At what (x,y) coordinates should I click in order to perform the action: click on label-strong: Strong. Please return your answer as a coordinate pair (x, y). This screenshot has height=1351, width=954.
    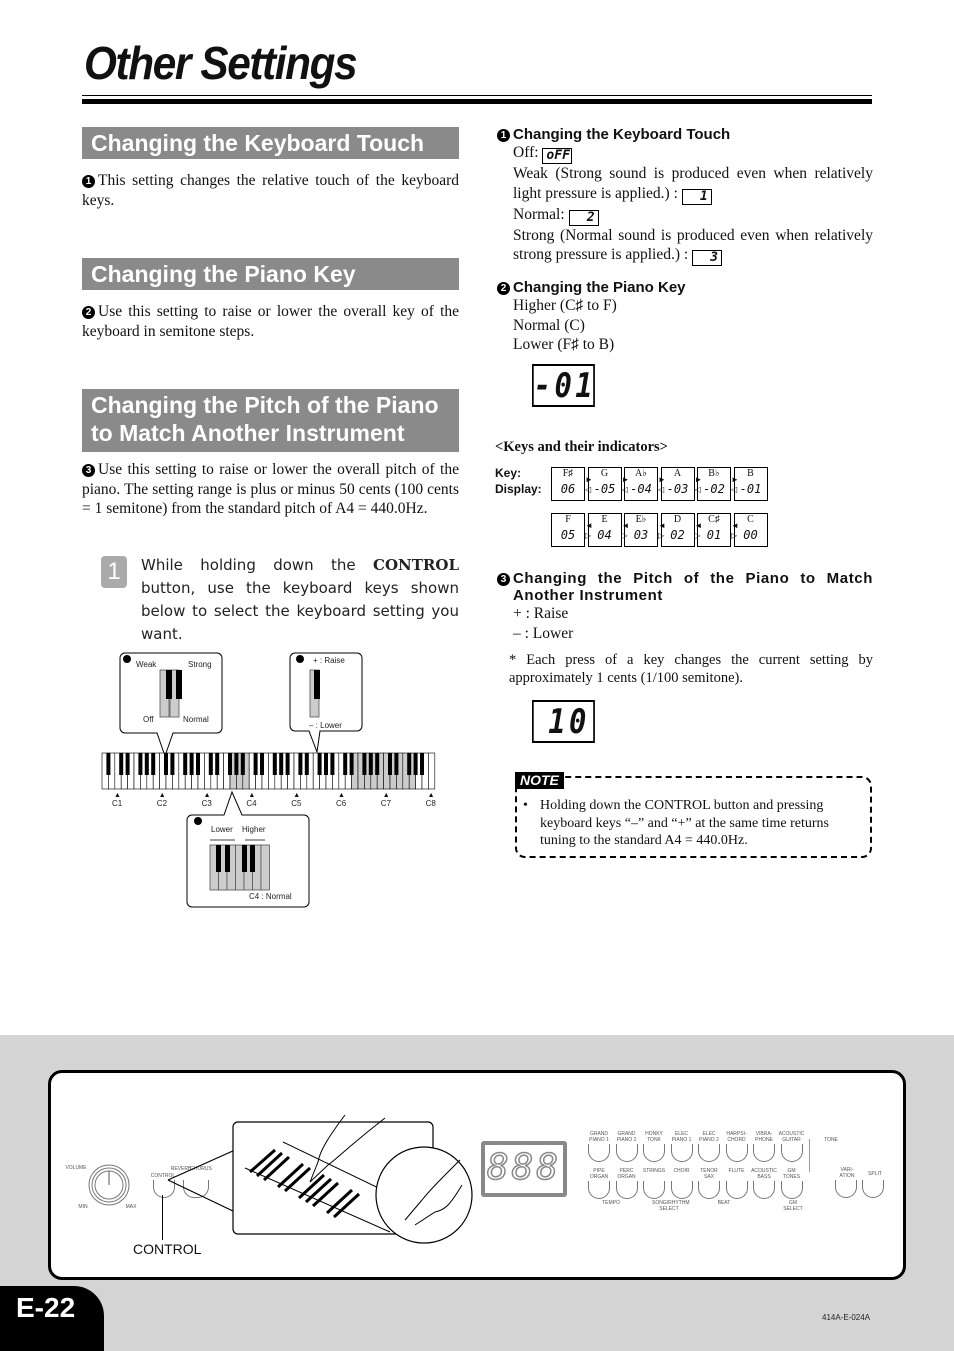
    Looking at the image, I should click on (200, 664).